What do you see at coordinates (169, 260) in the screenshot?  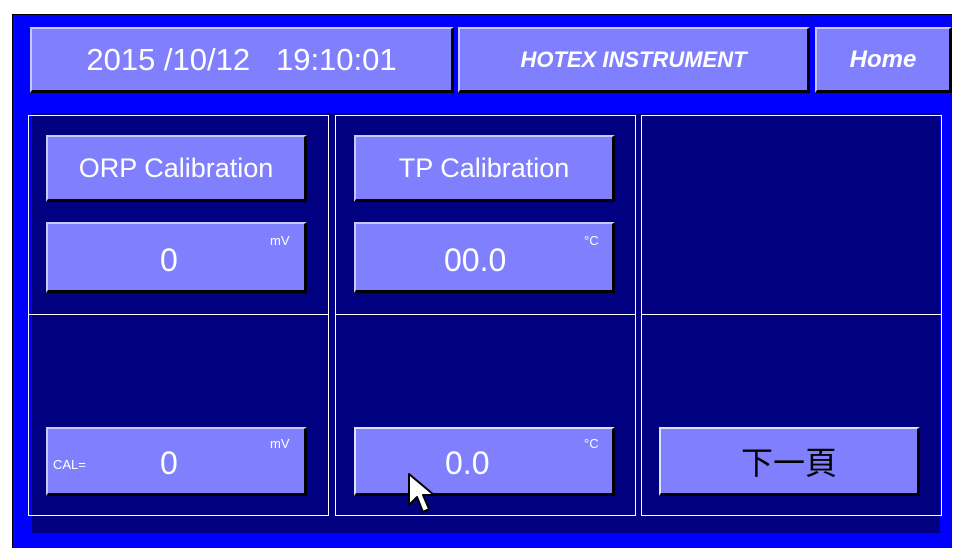 I see `orp-value: 0` at bounding box center [169, 260].